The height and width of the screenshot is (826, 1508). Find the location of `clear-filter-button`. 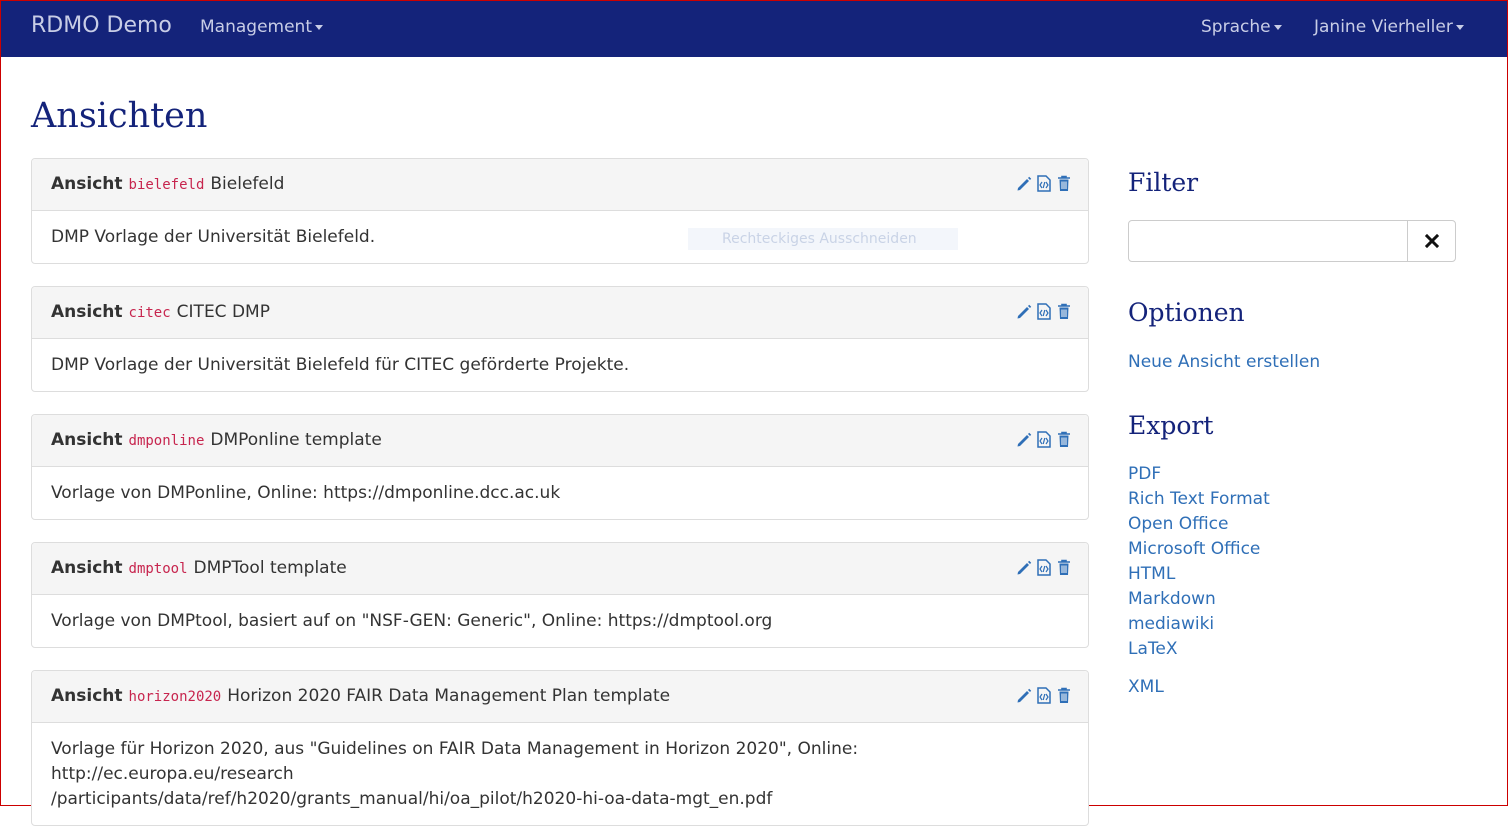

clear-filter-button is located at coordinates (1431, 241).